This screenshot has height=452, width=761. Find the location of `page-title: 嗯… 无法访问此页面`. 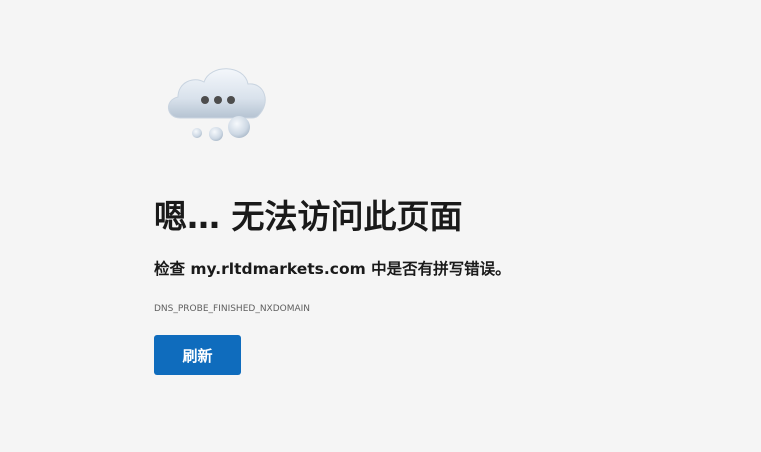

page-title: 嗯… 无法访问此页面 is located at coordinates (308, 216).